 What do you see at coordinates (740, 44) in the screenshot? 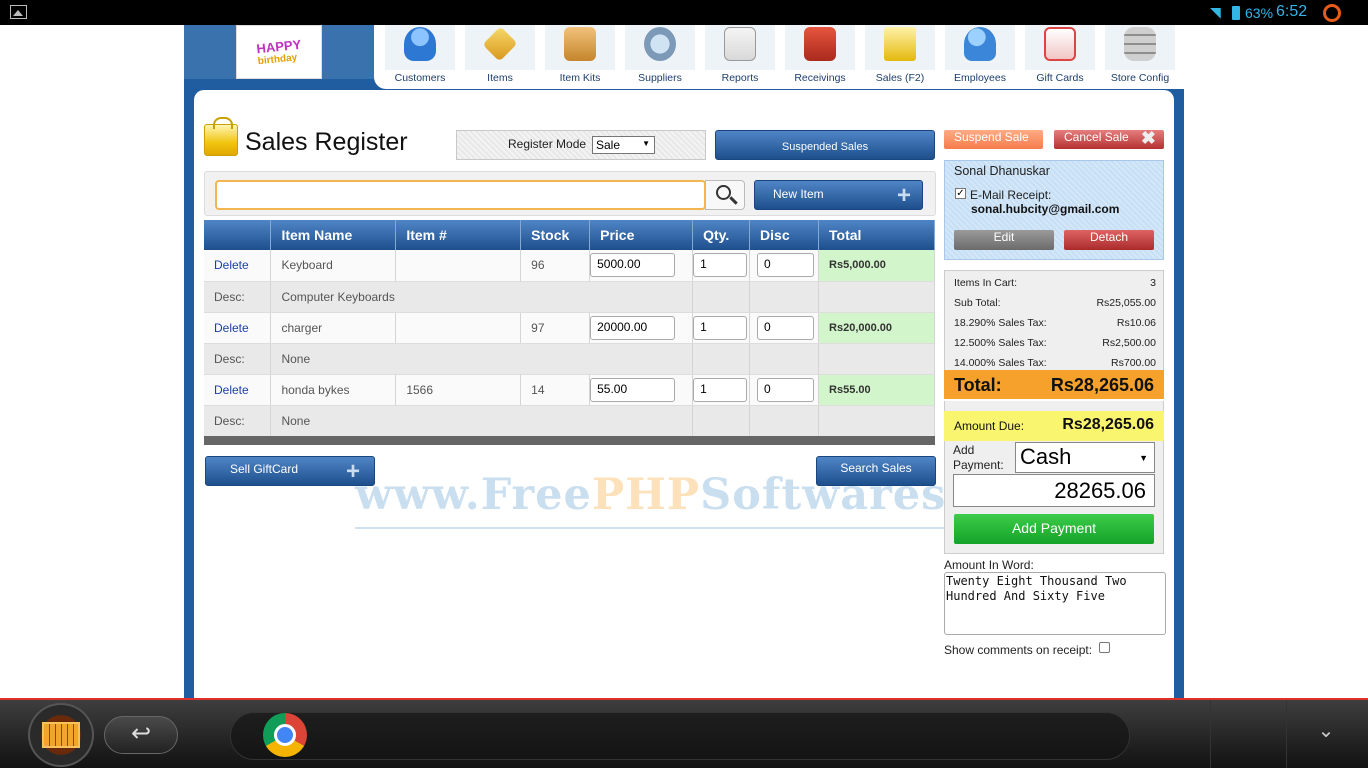
I see `reports-icon` at bounding box center [740, 44].